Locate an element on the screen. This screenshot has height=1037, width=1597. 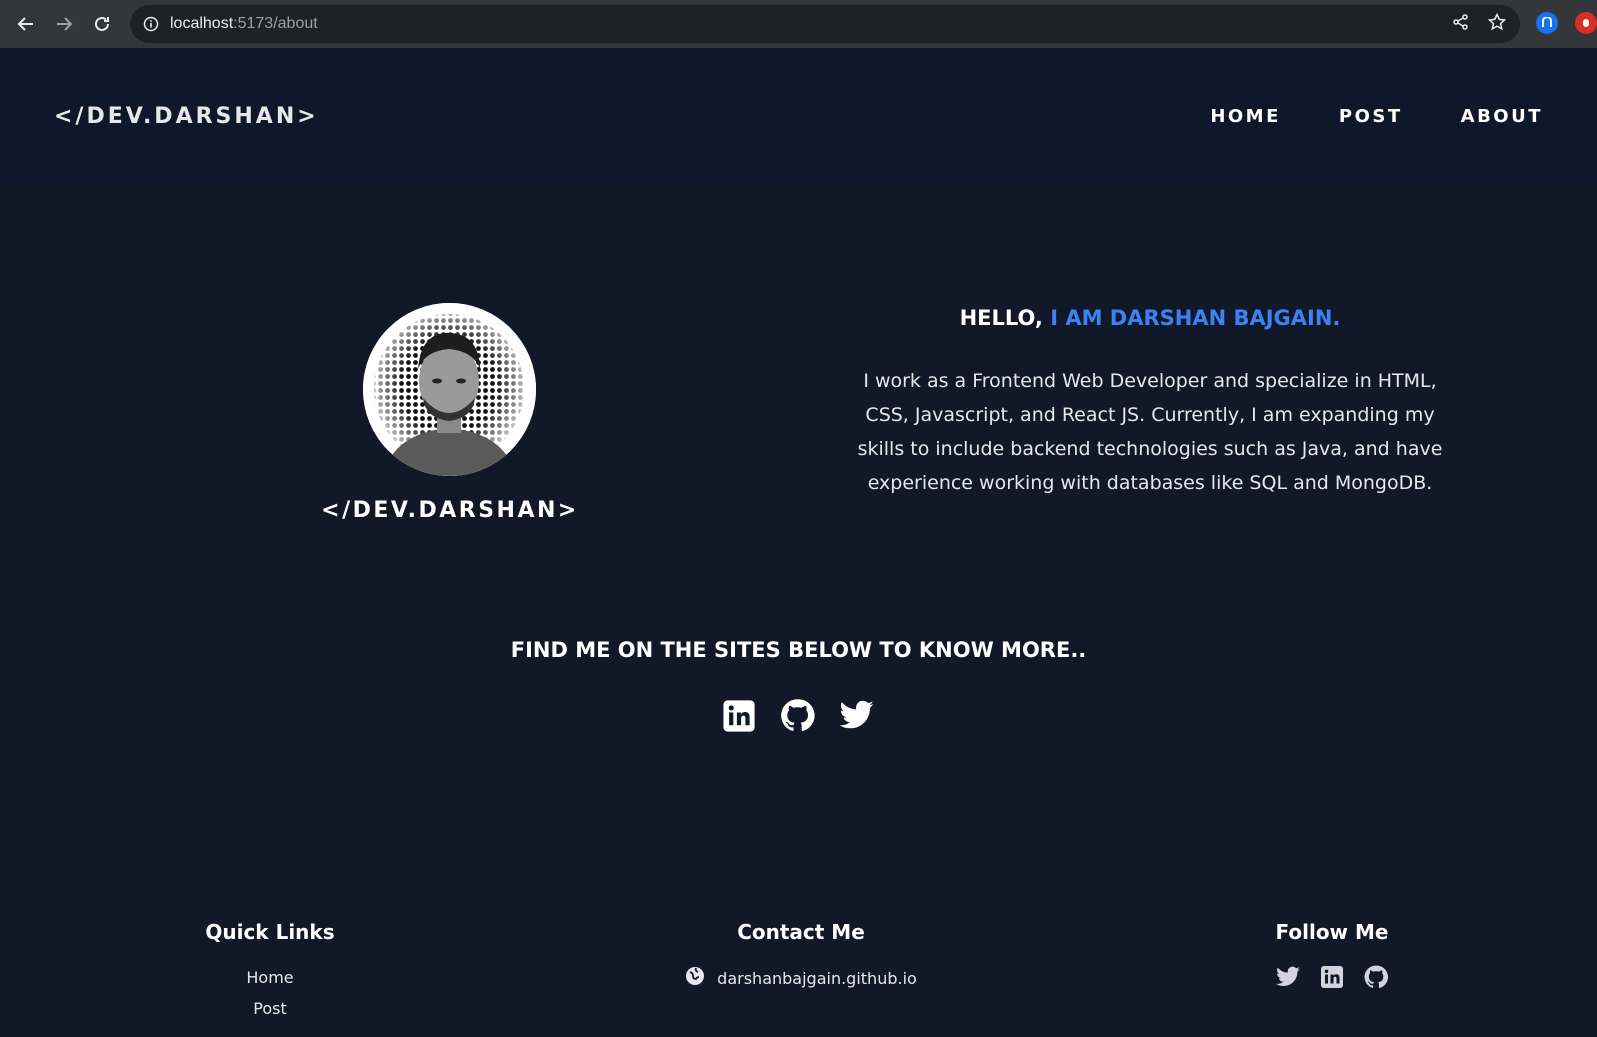
browser-toolbar: localhost:5173/about is located at coordinates (798, 24).